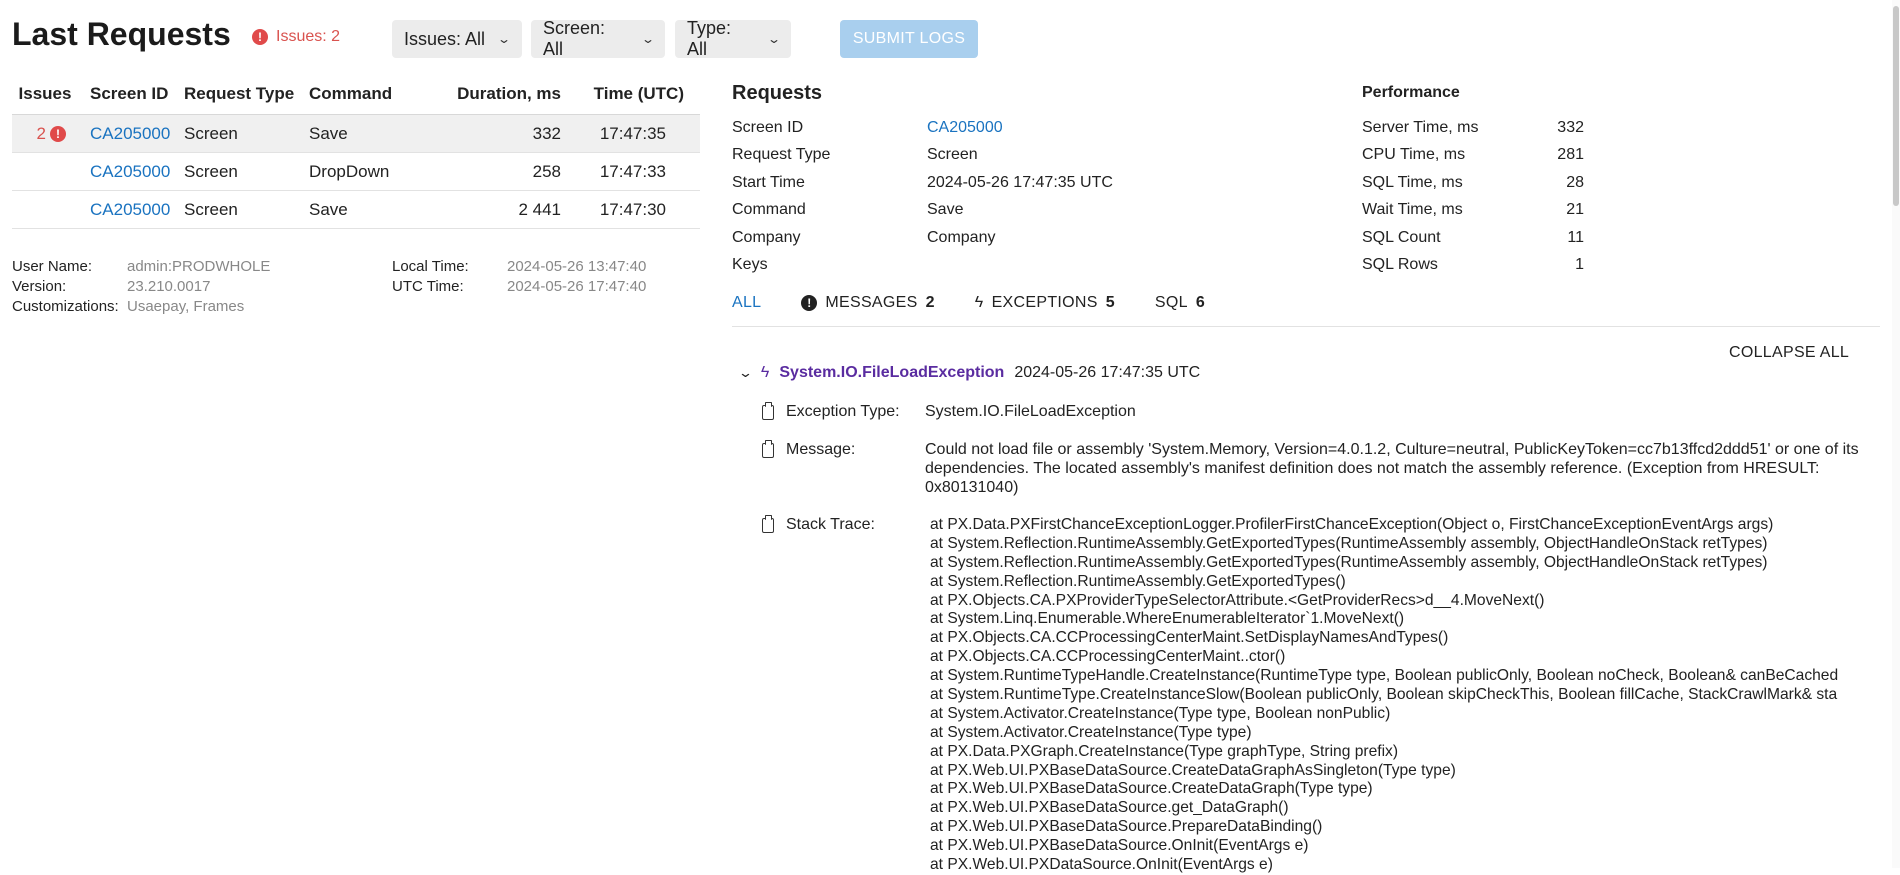 The height and width of the screenshot is (875, 1900). Describe the element at coordinates (186, 306) in the screenshot. I see `customizations-value: Usaepay, Frames` at that location.